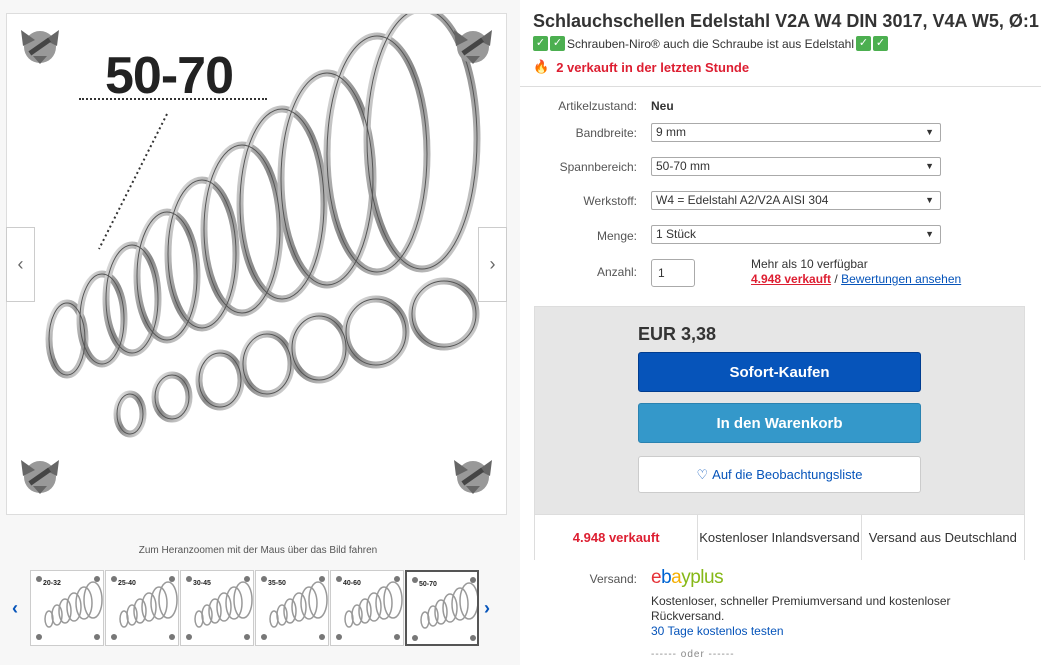  What do you see at coordinates (598, 167) in the screenshot?
I see `clamp-range-label: Spannbereich:` at bounding box center [598, 167].